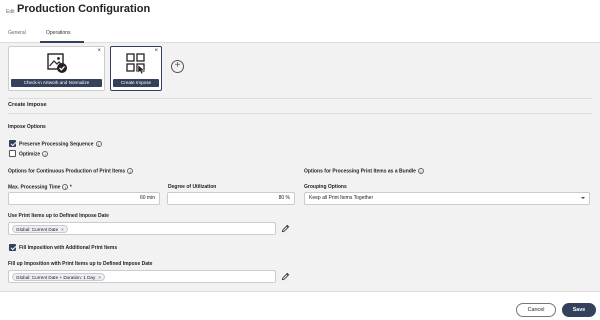 The image size is (600, 320). What do you see at coordinates (56, 83) in the screenshot?
I see `operation-label: Check-in Artwork and Normalize` at bounding box center [56, 83].